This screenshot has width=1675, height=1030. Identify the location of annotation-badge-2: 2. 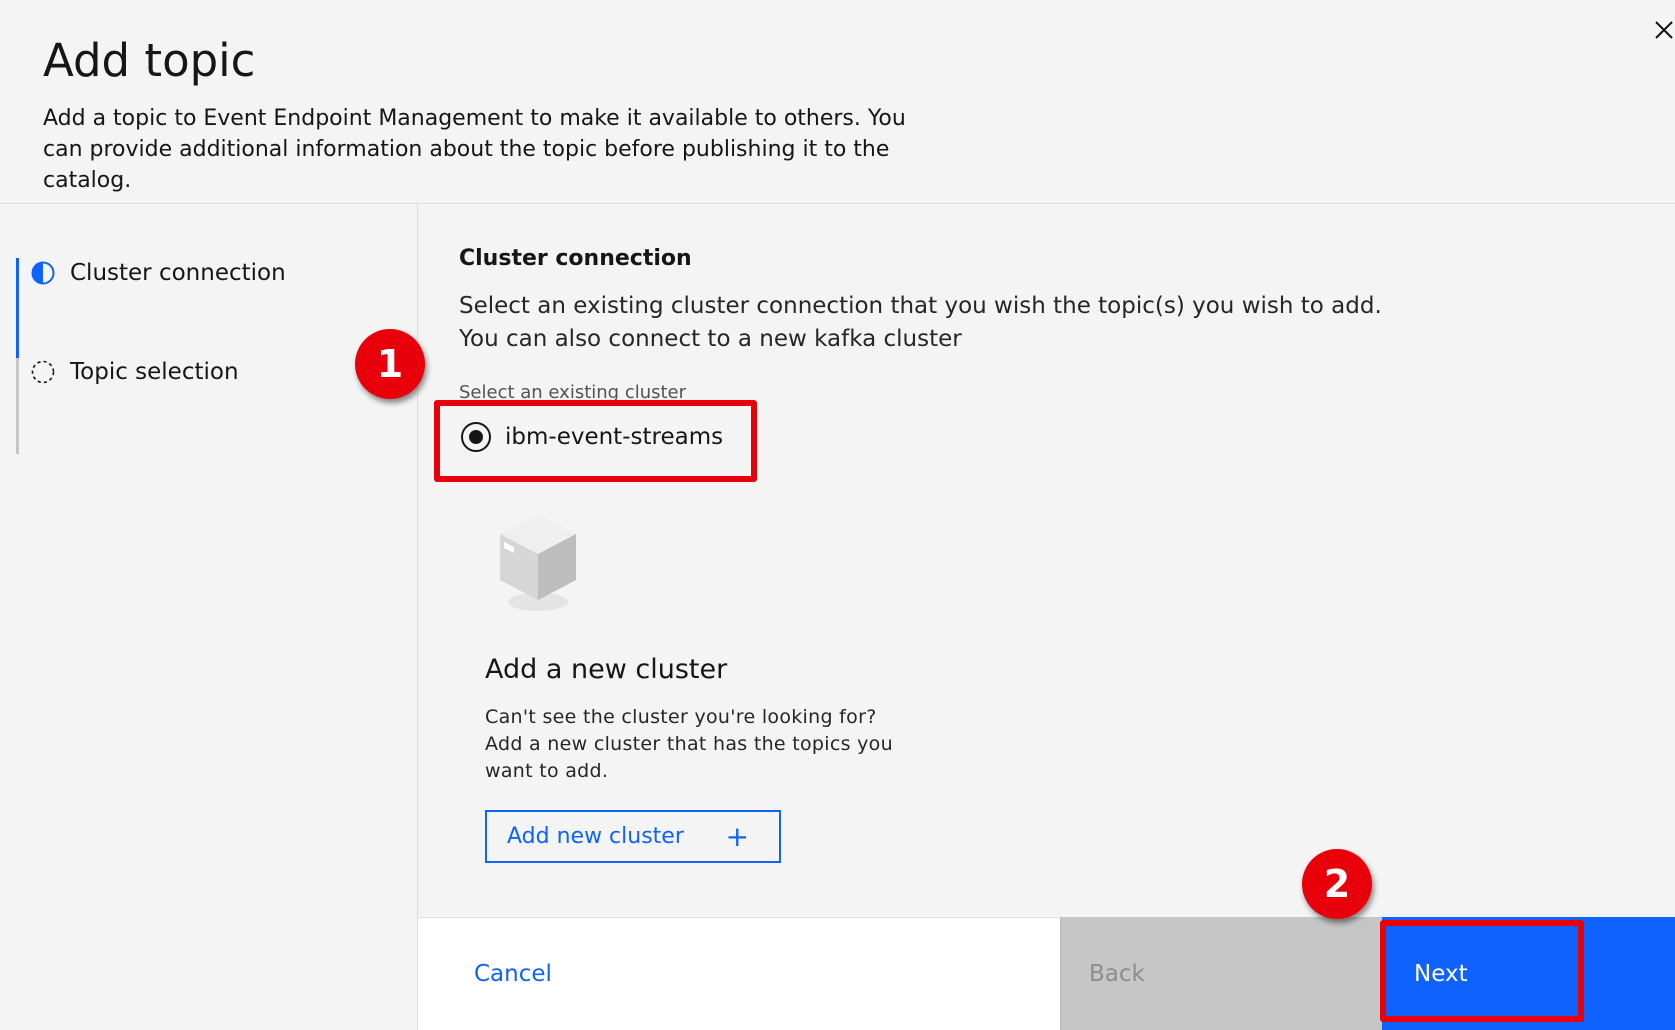
(1337, 884).